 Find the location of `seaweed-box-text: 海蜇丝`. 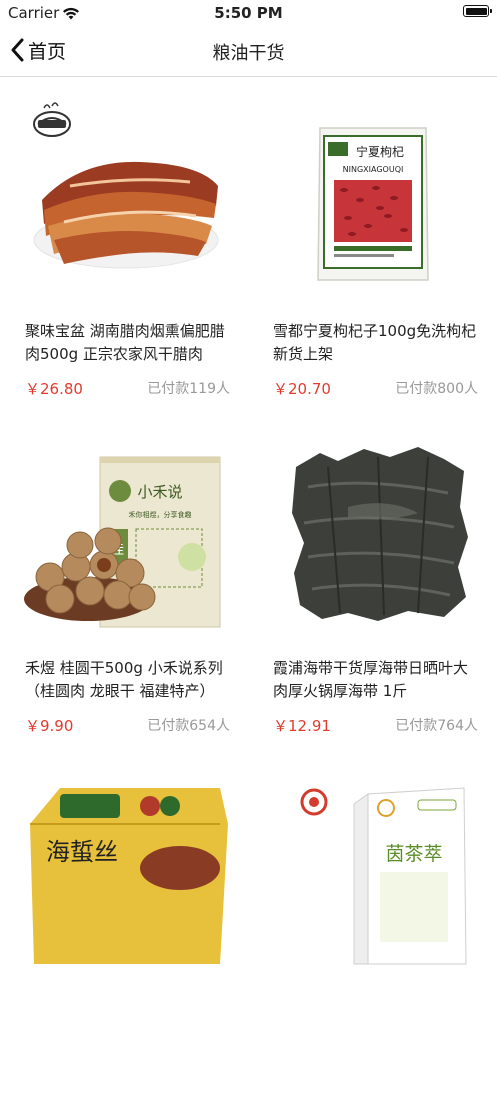

seaweed-box-text: 海蜇丝 is located at coordinates (82, 852).